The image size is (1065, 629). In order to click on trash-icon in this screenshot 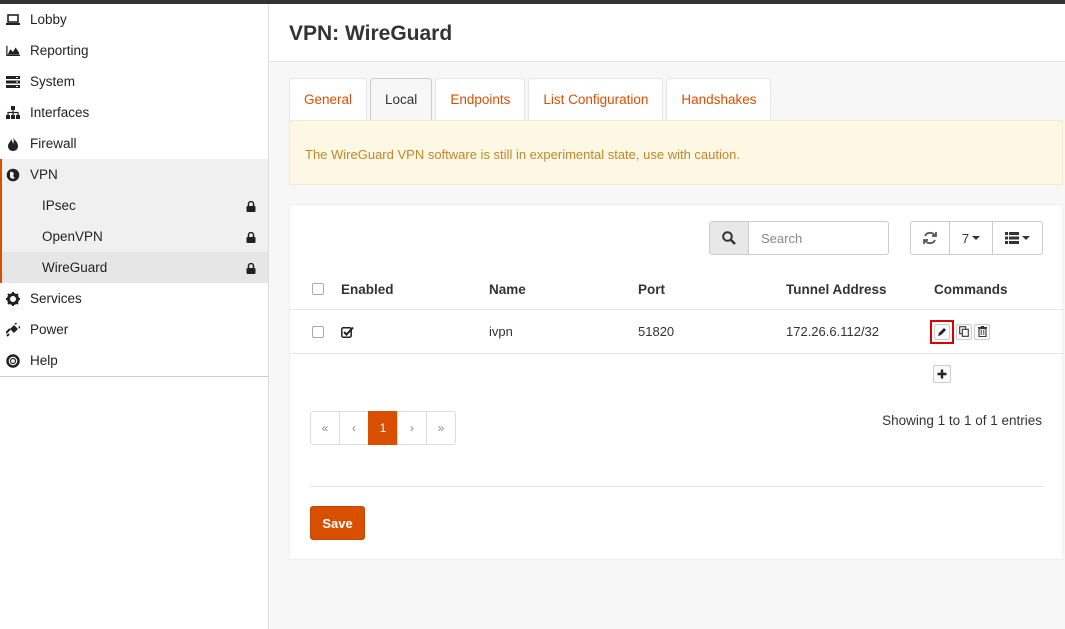, I will do `click(982, 331)`.